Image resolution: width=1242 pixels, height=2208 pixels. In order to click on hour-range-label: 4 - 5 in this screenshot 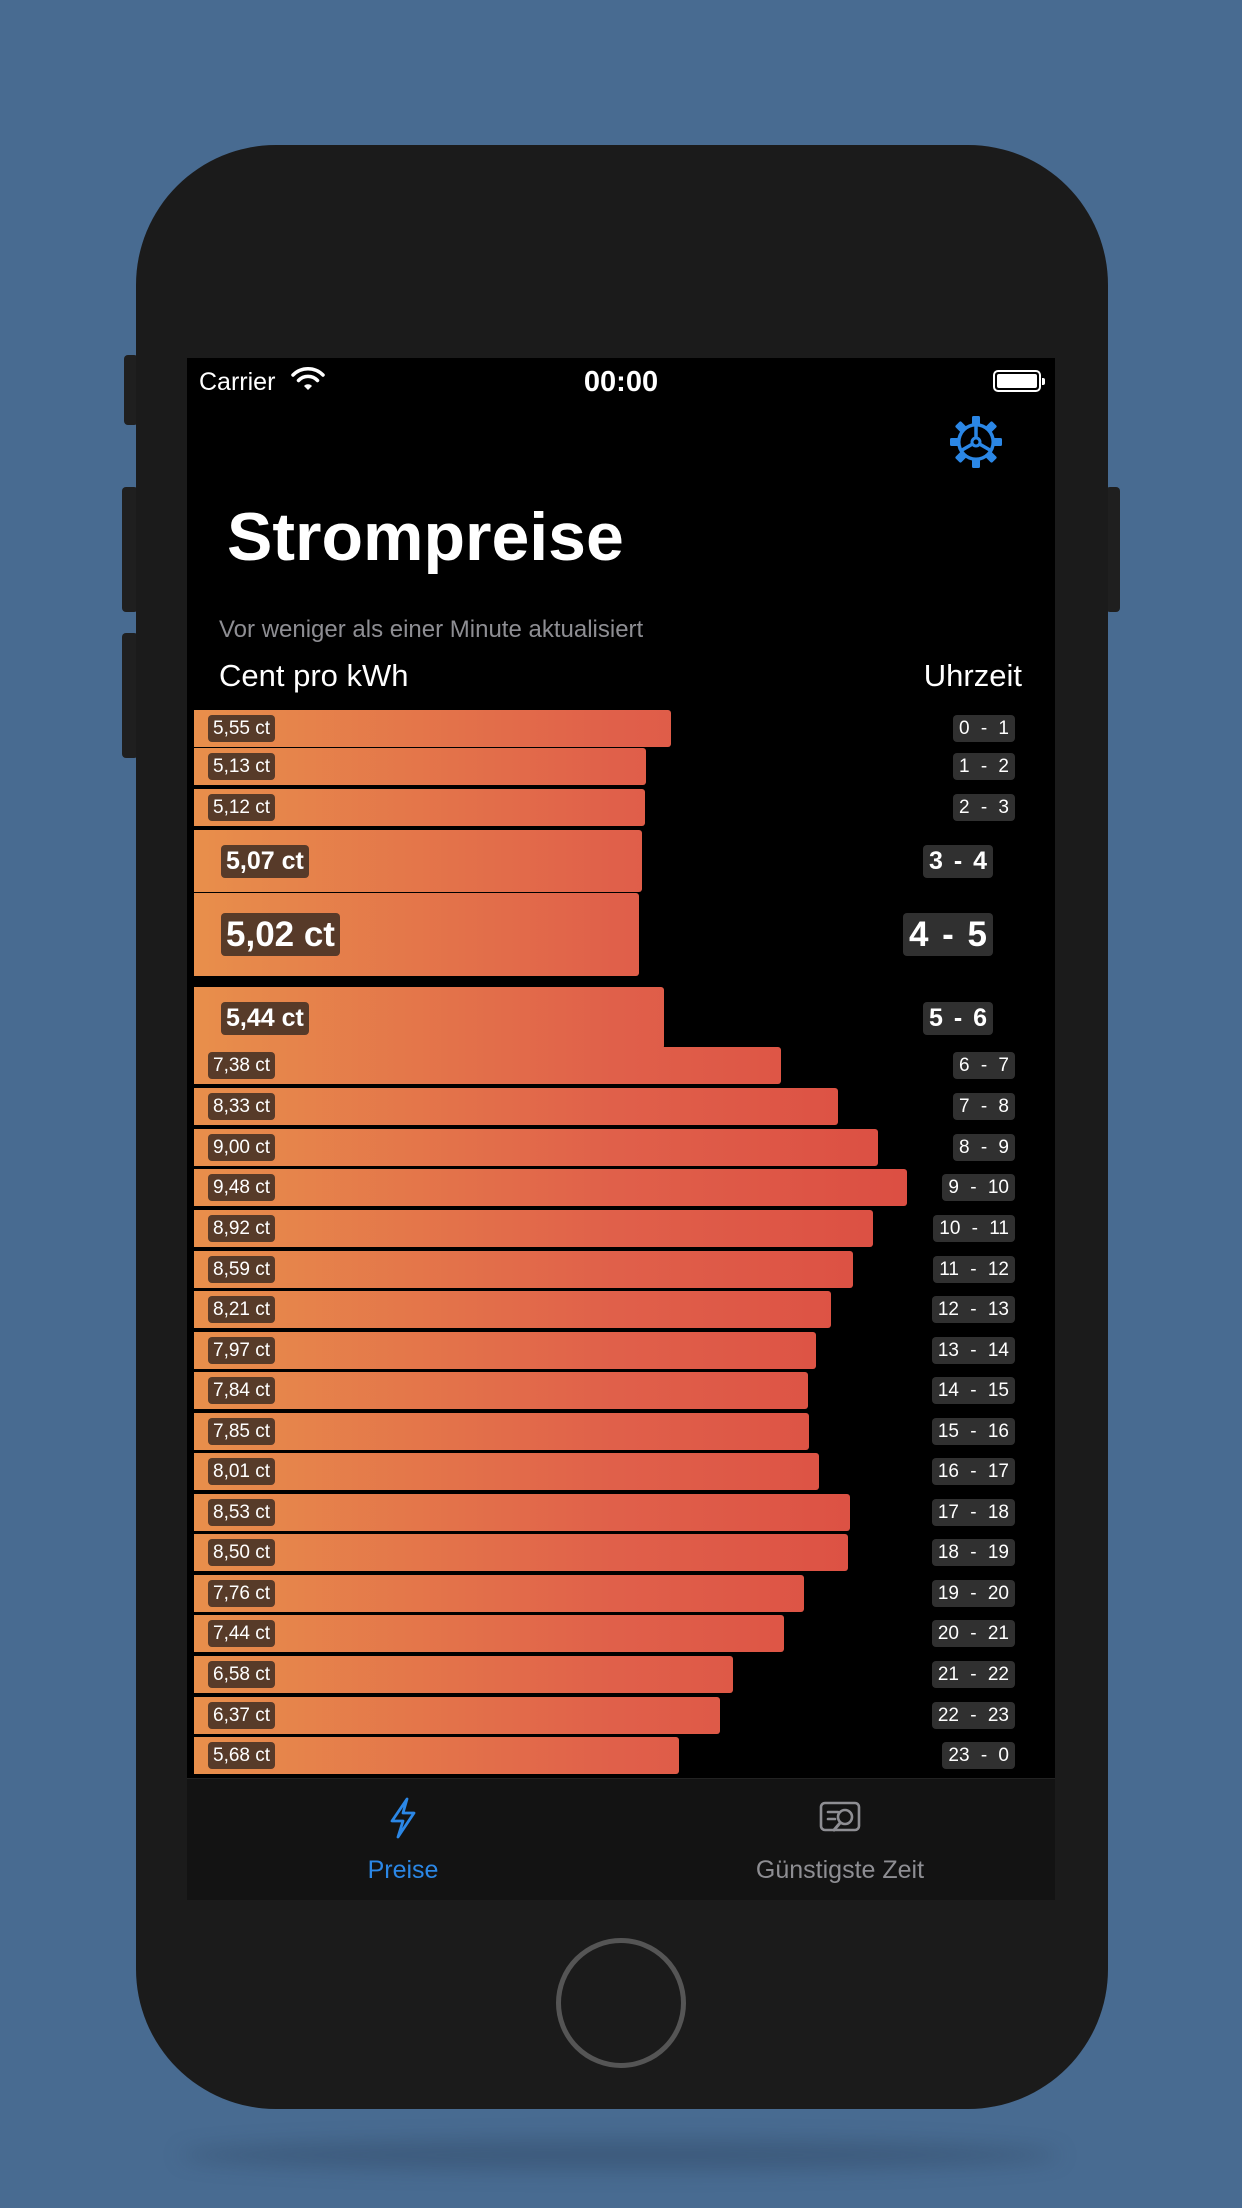, I will do `click(947, 934)`.